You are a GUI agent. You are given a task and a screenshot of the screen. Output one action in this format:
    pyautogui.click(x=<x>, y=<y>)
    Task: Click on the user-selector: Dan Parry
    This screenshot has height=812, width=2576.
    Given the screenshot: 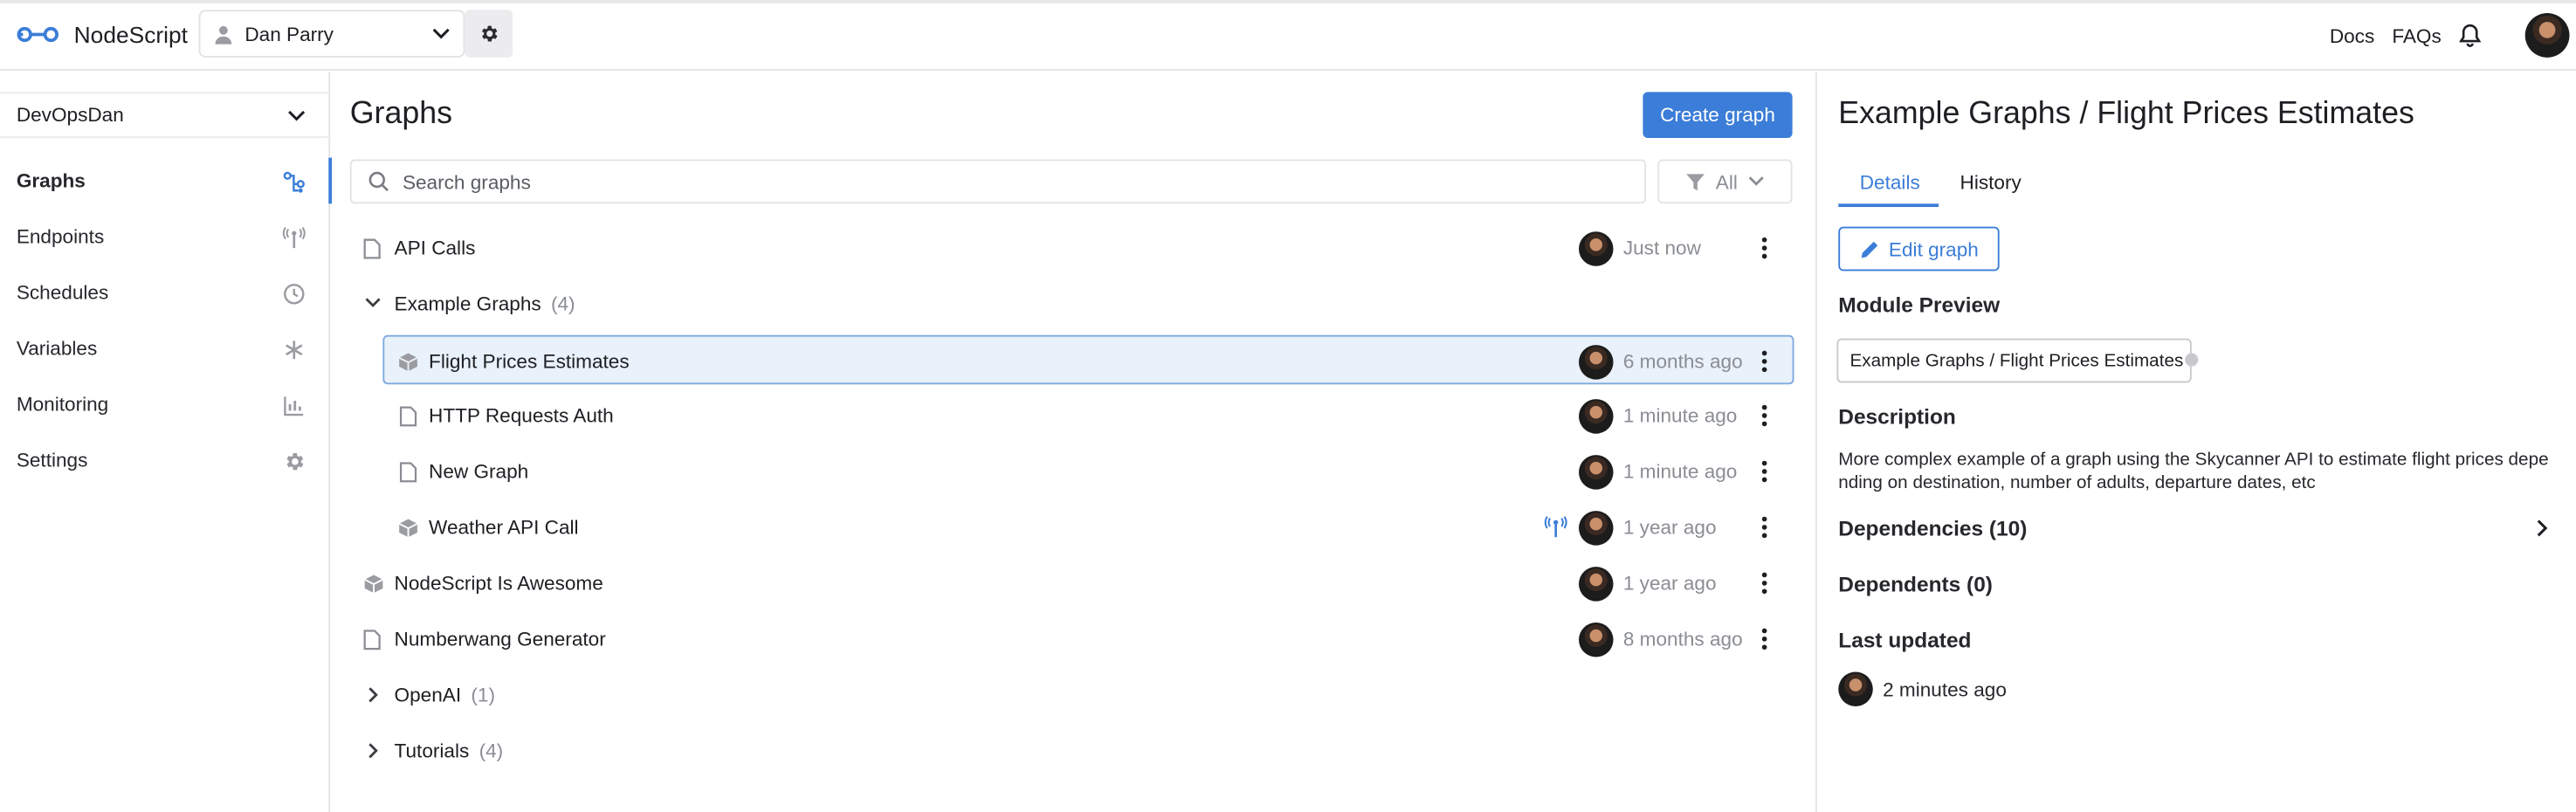 What is the action you would take?
    pyautogui.click(x=331, y=34)
    